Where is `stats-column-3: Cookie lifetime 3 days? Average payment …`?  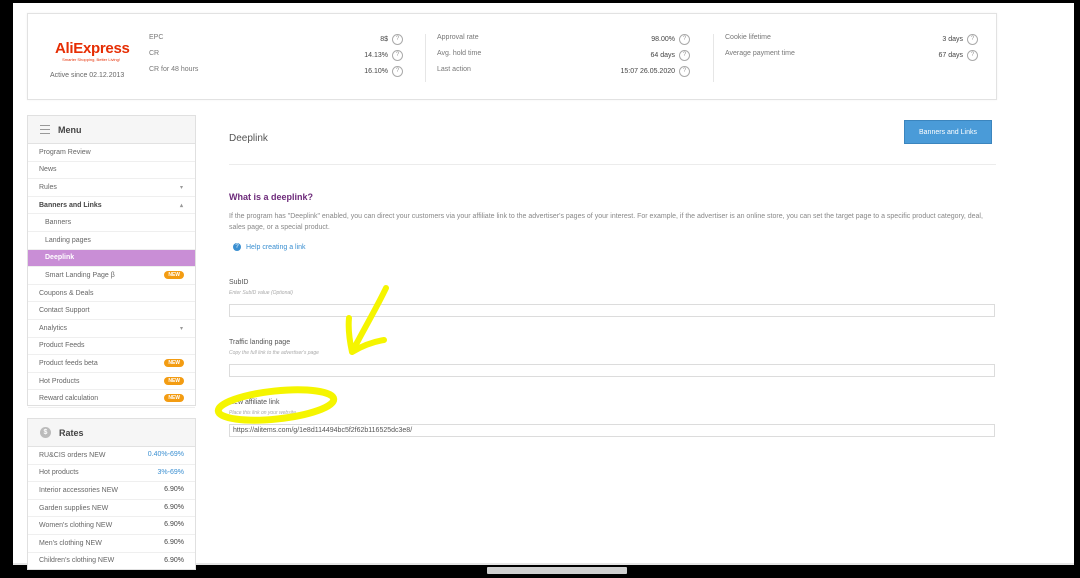
stats-column-3: Cookie lifetime 3 days? Average payment … is located at coordinates (851, 50).